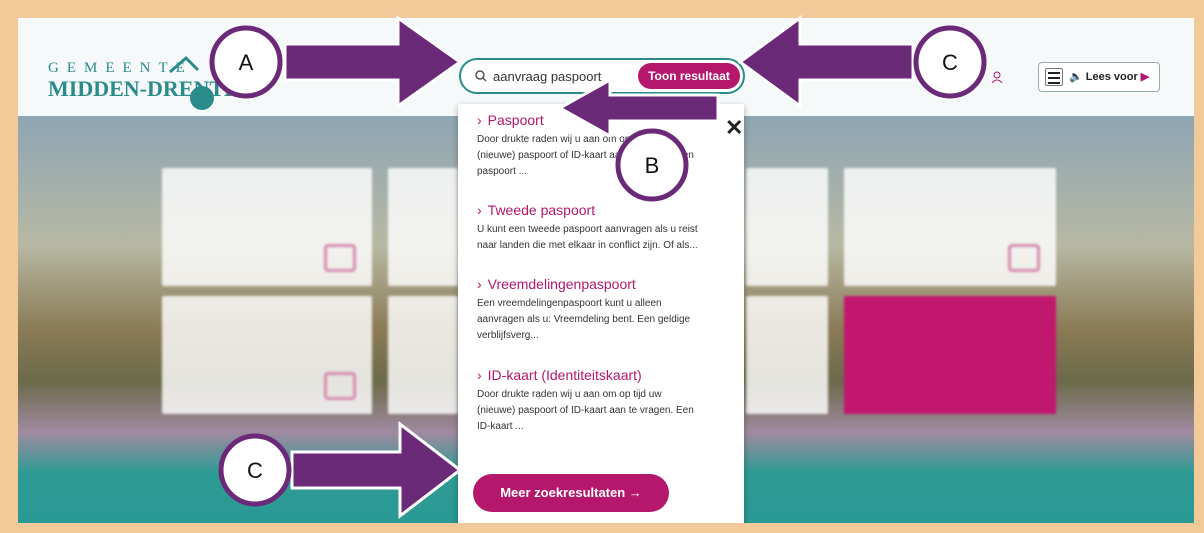  Describe the element at coordinates (373, 62) in the screenshot. I see `arrow-a` at that location.